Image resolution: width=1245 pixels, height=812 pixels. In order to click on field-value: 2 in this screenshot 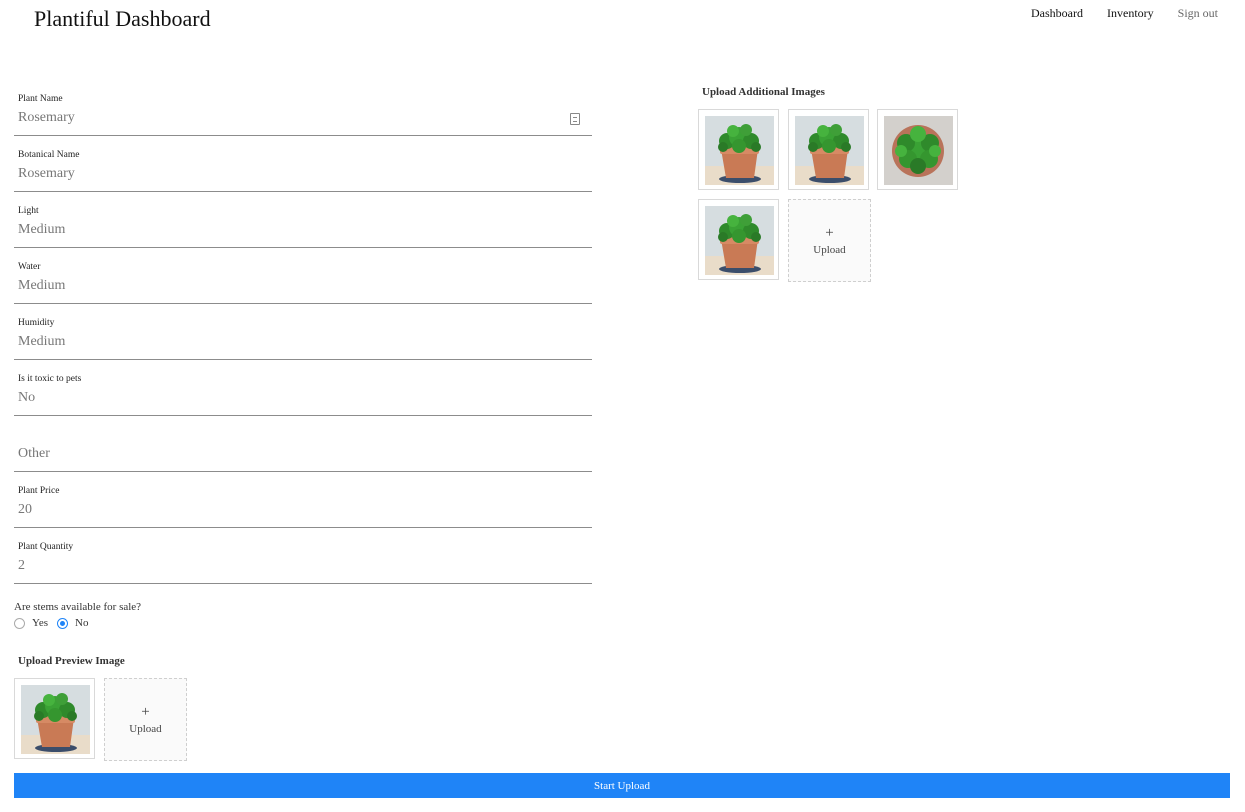, I will do `click(21, 566)`.